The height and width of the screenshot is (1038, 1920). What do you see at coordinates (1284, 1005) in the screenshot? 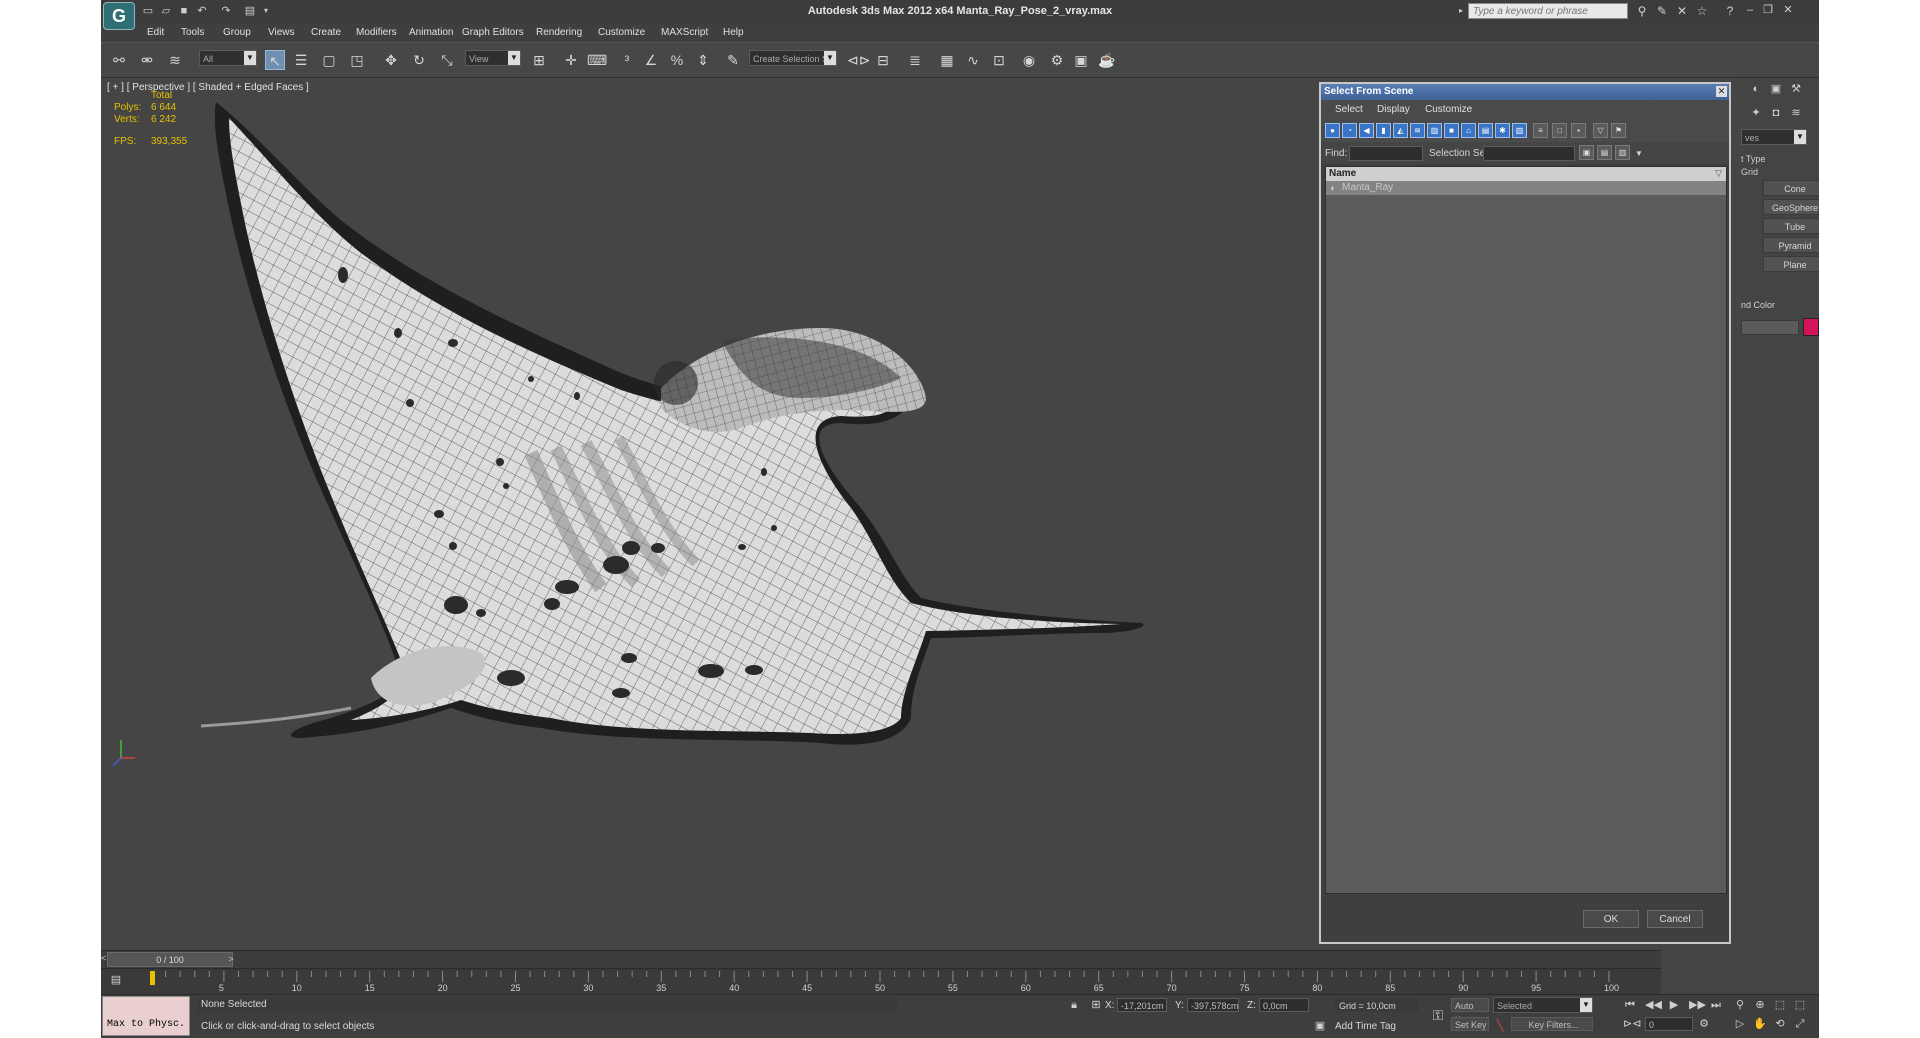
I see `z-coordinate-field: 0,0cm` at bounding box center [1284, 1005].